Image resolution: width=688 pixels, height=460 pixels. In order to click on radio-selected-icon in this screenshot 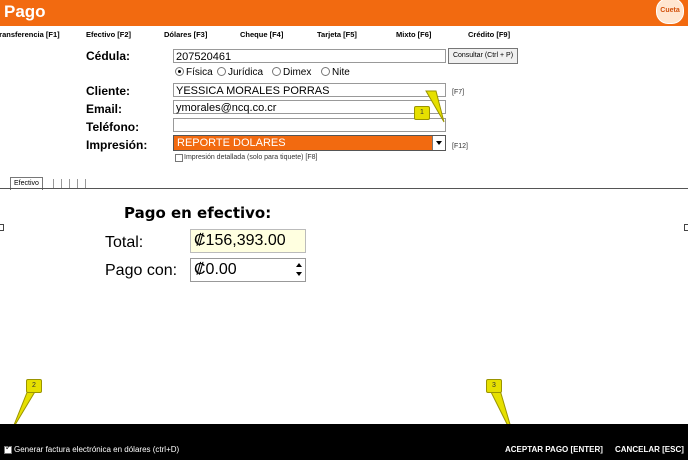, I will do `click(179, 71)`.